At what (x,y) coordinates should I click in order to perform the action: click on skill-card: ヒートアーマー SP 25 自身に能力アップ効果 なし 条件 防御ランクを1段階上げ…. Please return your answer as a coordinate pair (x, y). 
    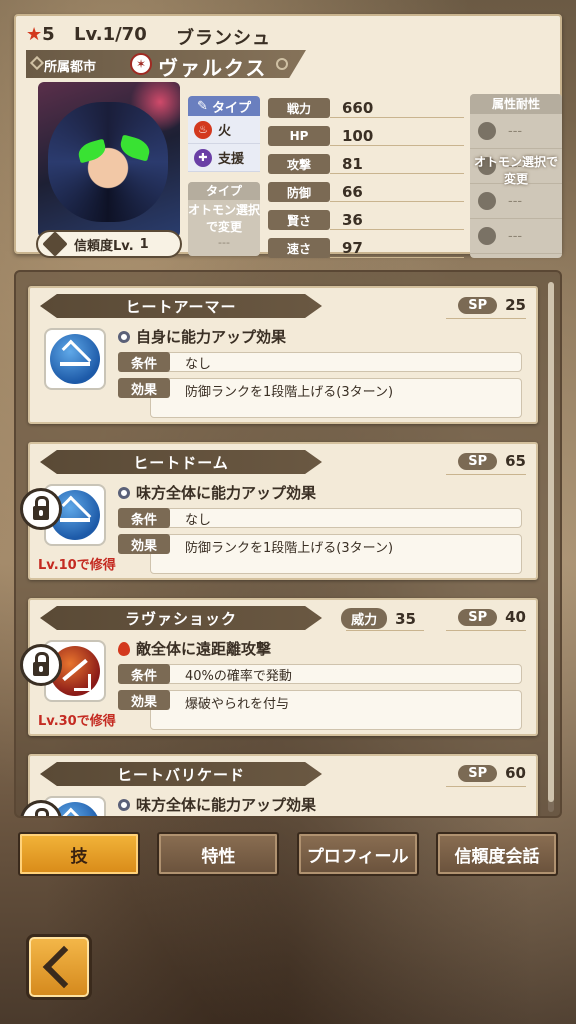
    Looking at the image, I should click on (283, 355).